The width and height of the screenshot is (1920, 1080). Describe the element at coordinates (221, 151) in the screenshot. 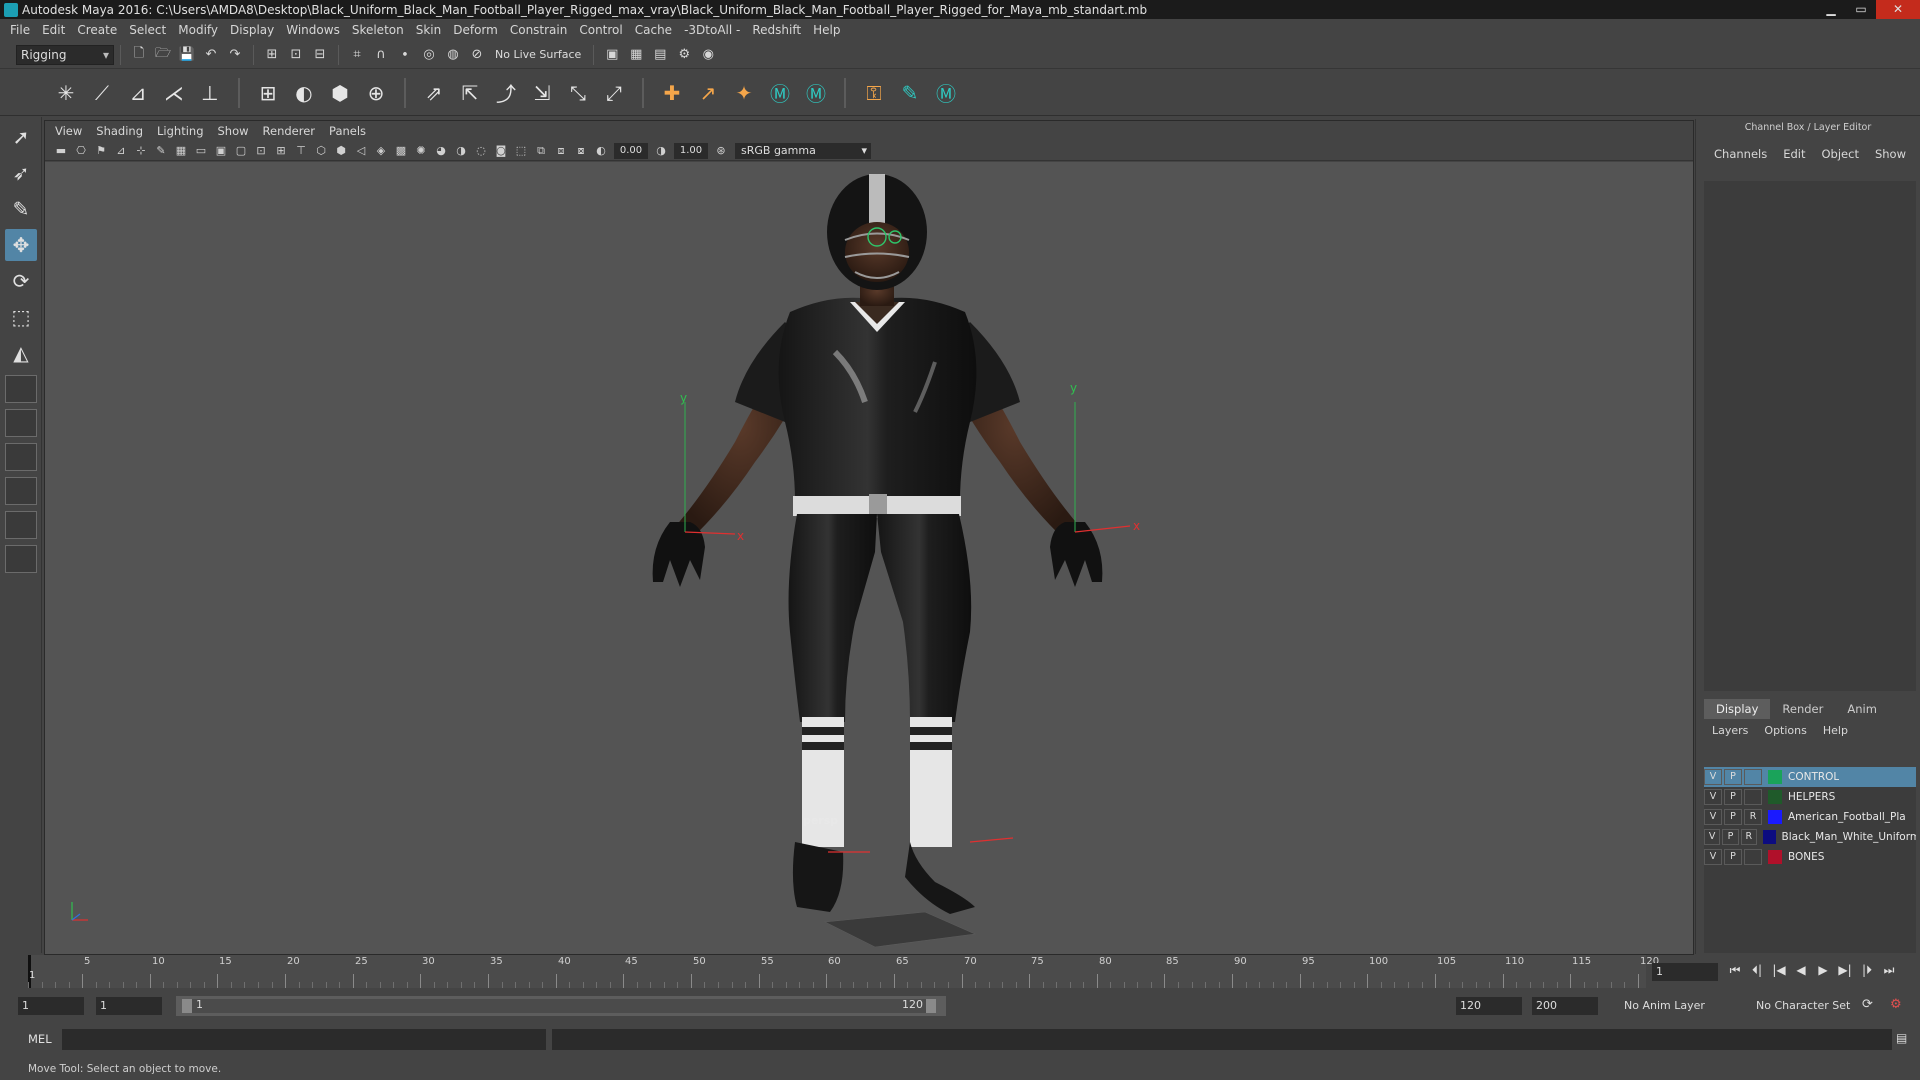

I see `resolution-gate-icon: ▣` at that location.